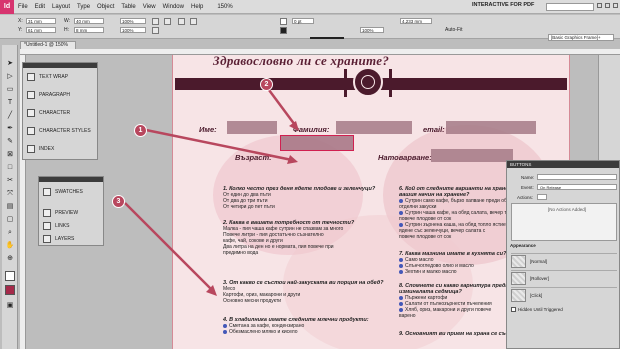 The image size is (620, 349). What do you see at coordinates (48, 112) in the screenshot?
I see `panel-character: CHARACTER` at bounding box center [48, 112].